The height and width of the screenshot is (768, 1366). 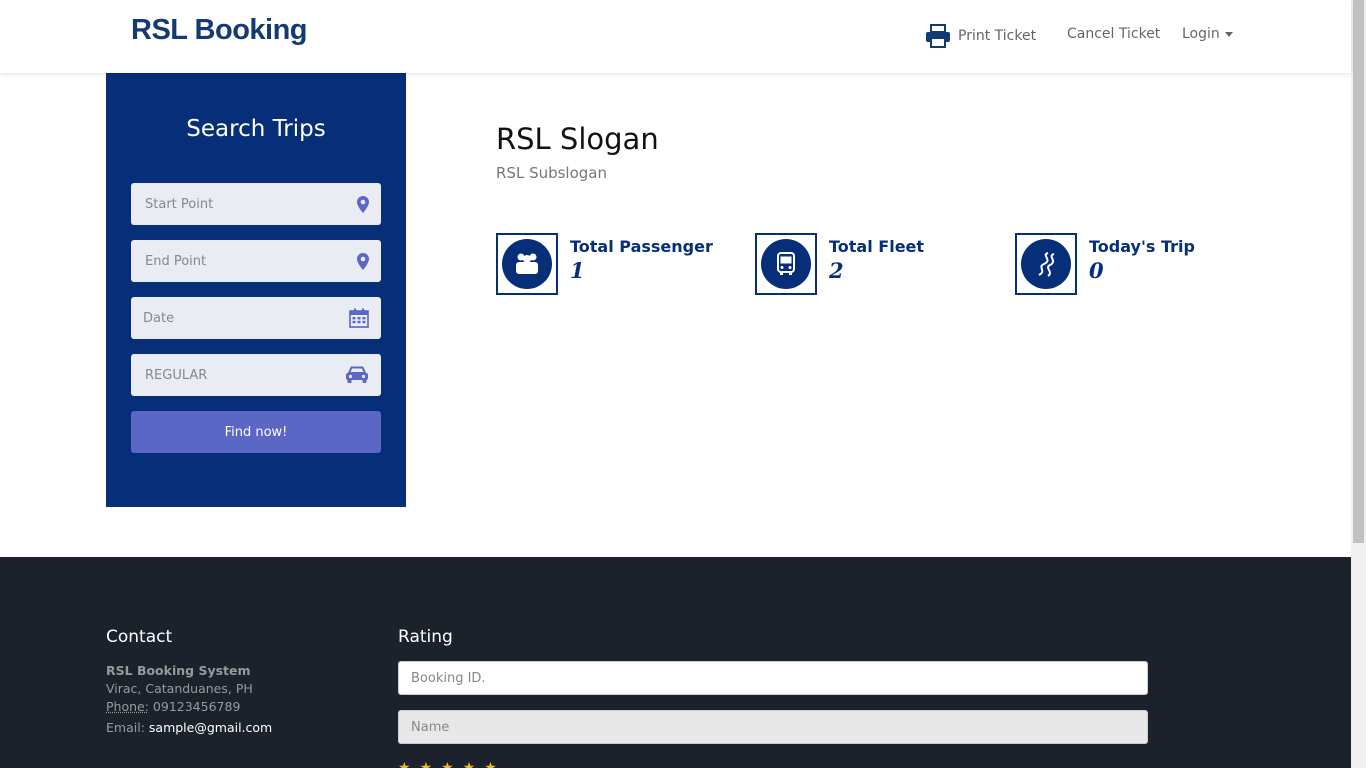 What do you see at coordinates (1201, 34) in the screenshot?
I see `login-label: Login` at bounding box center [1201, 34].